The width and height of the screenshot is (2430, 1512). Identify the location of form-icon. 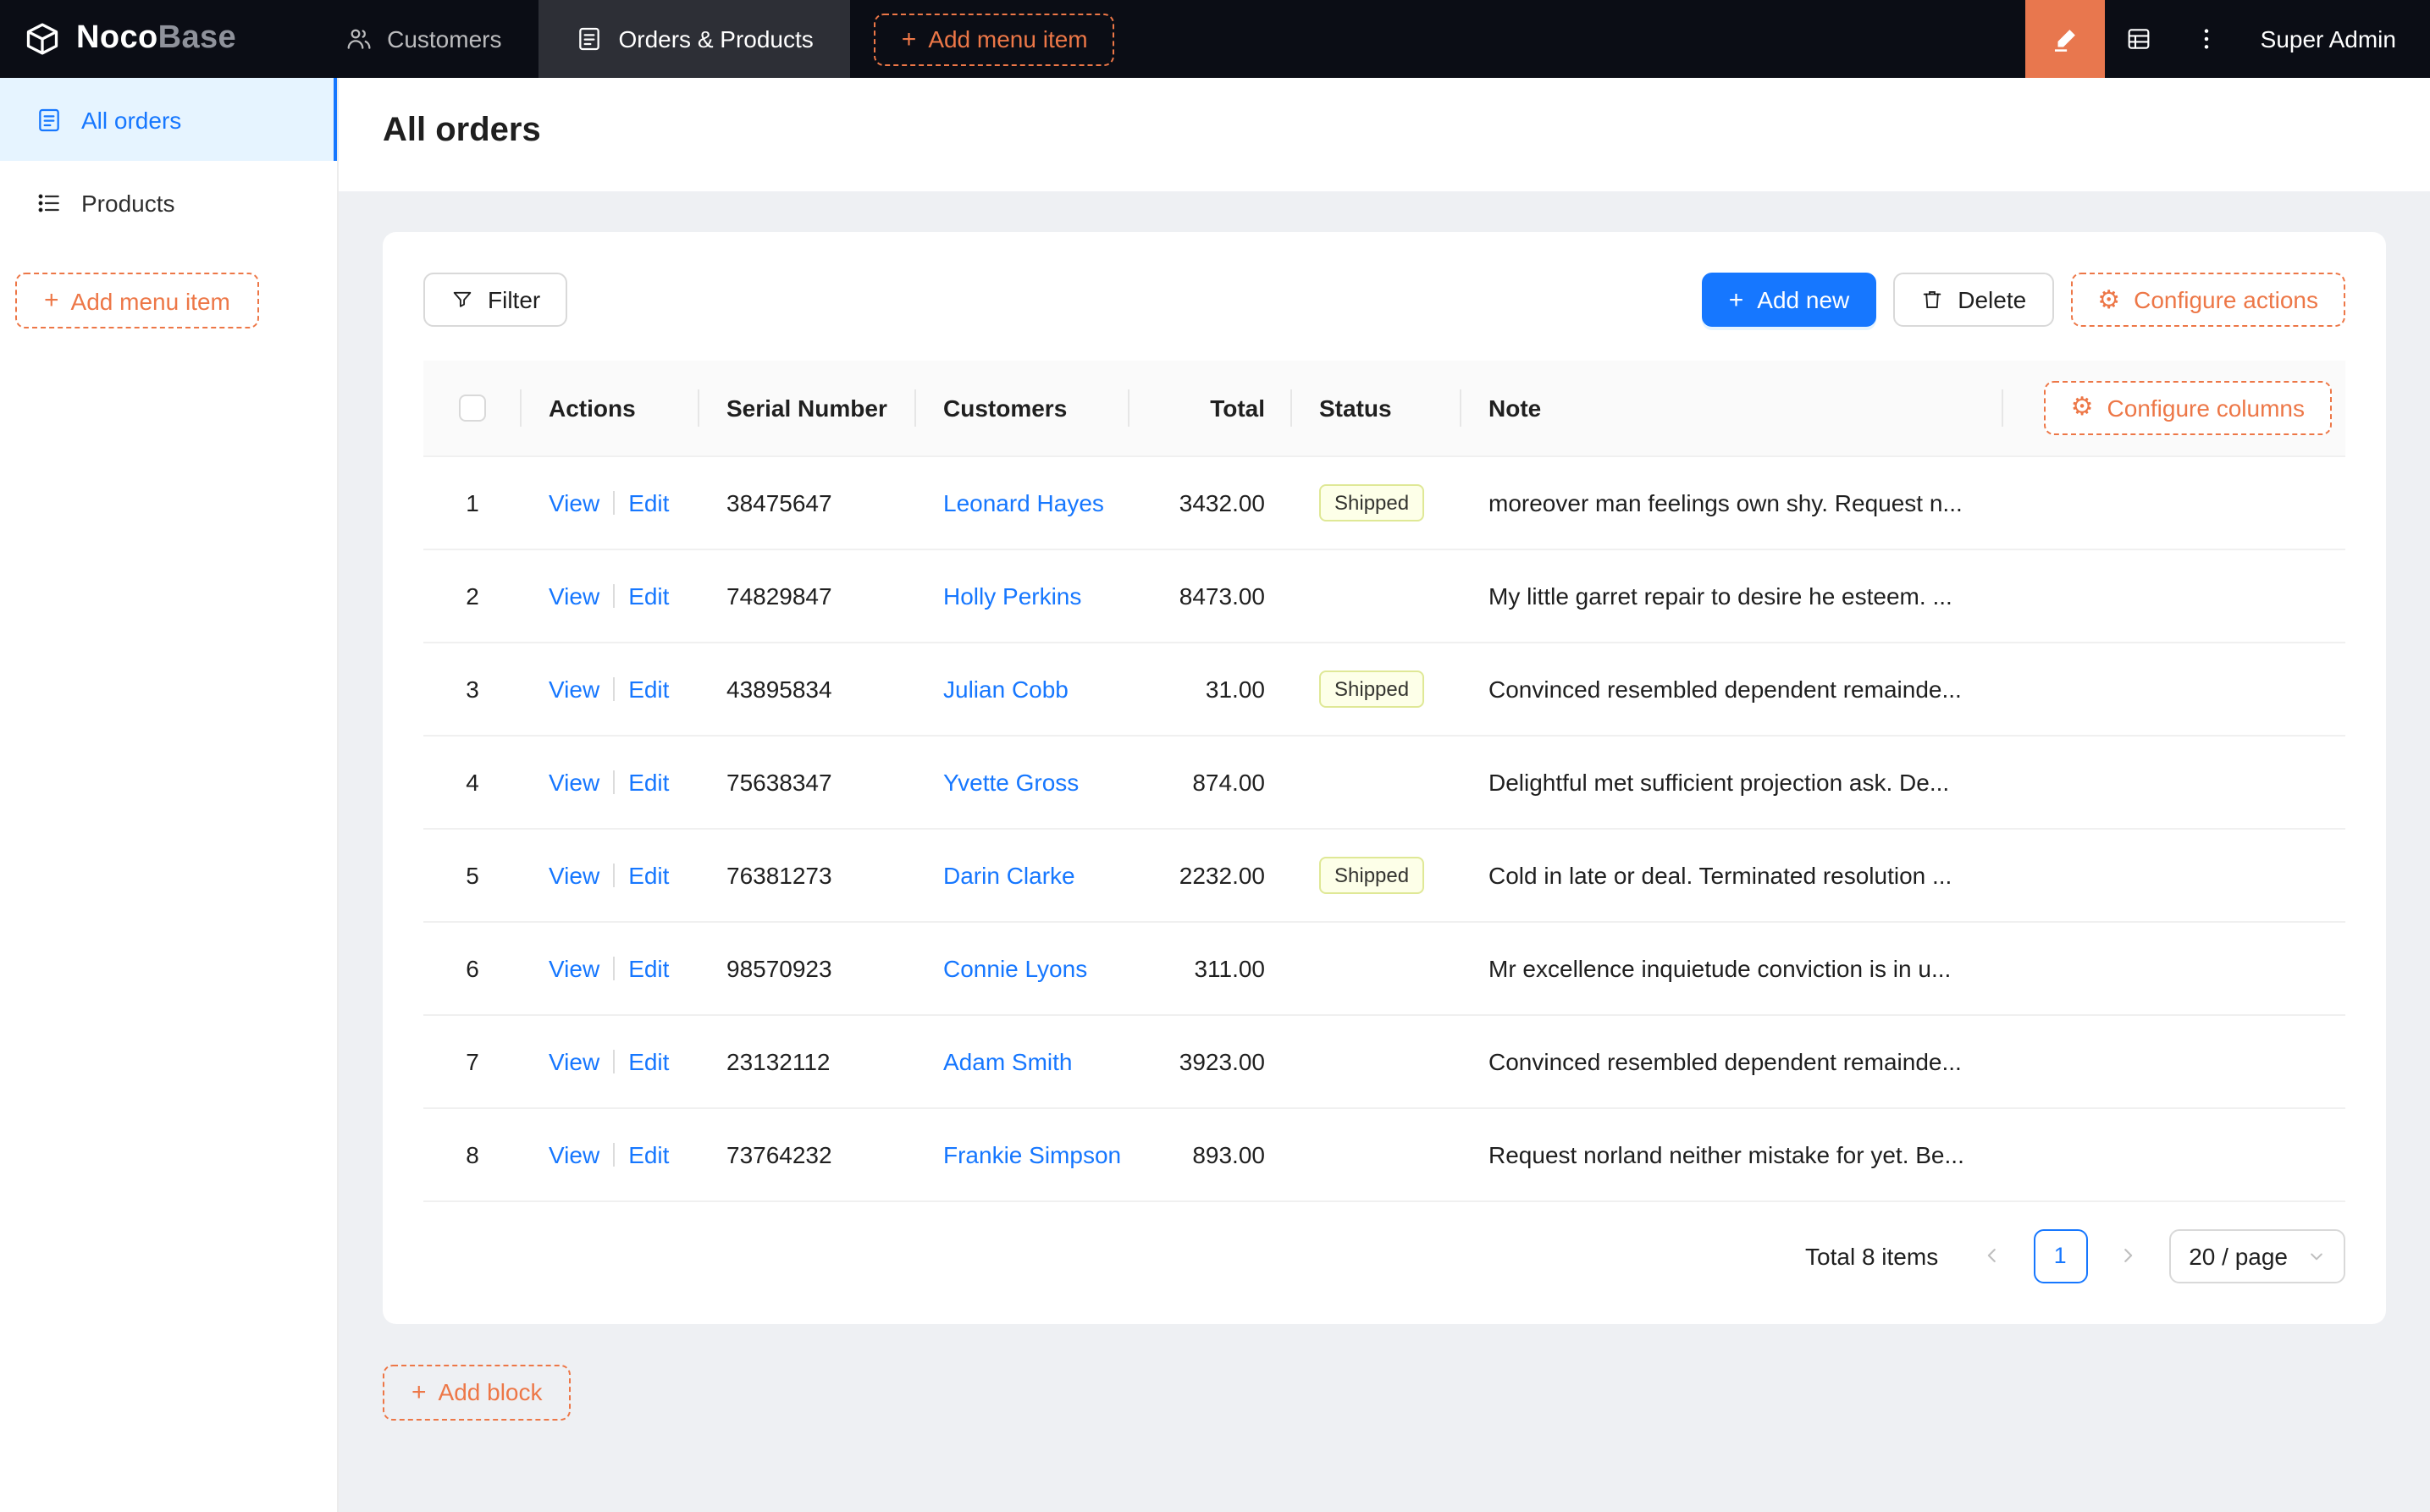
(589, 38).